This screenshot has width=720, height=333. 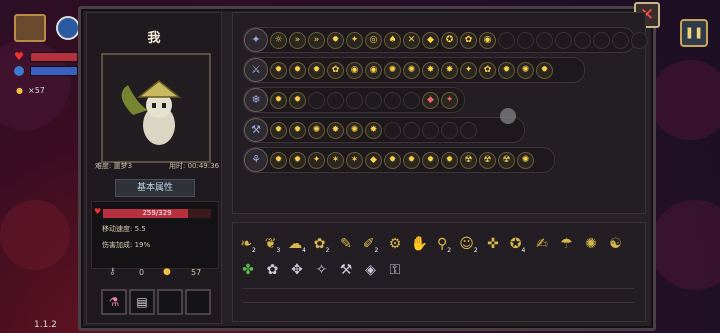 I want to click on inventory-item-icon: ✋, so click(x=420, y=244).